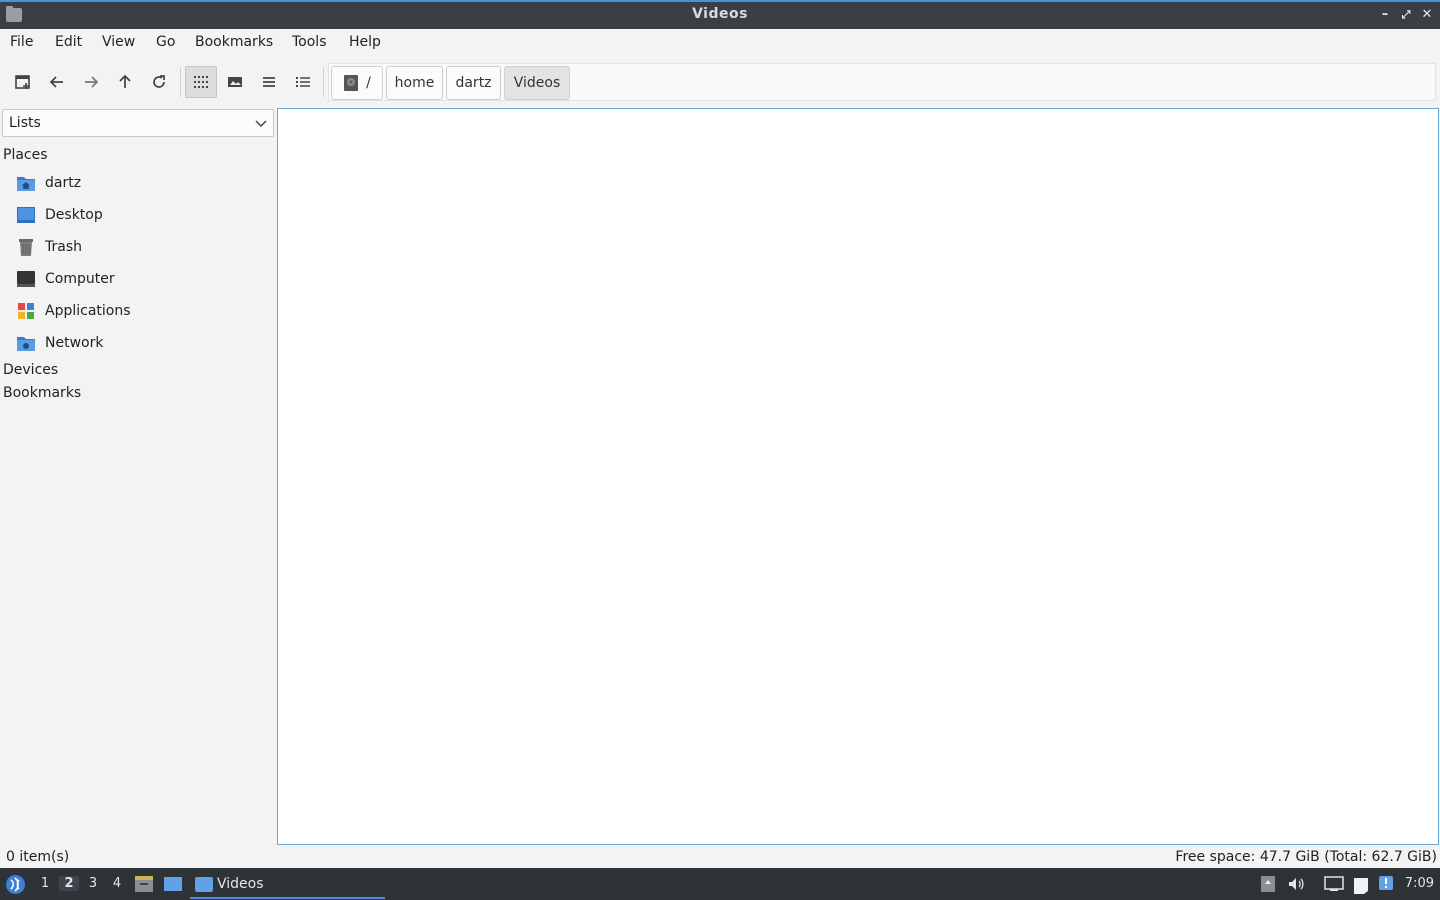  I want to click on menu-go: Go, so click(165, 42).